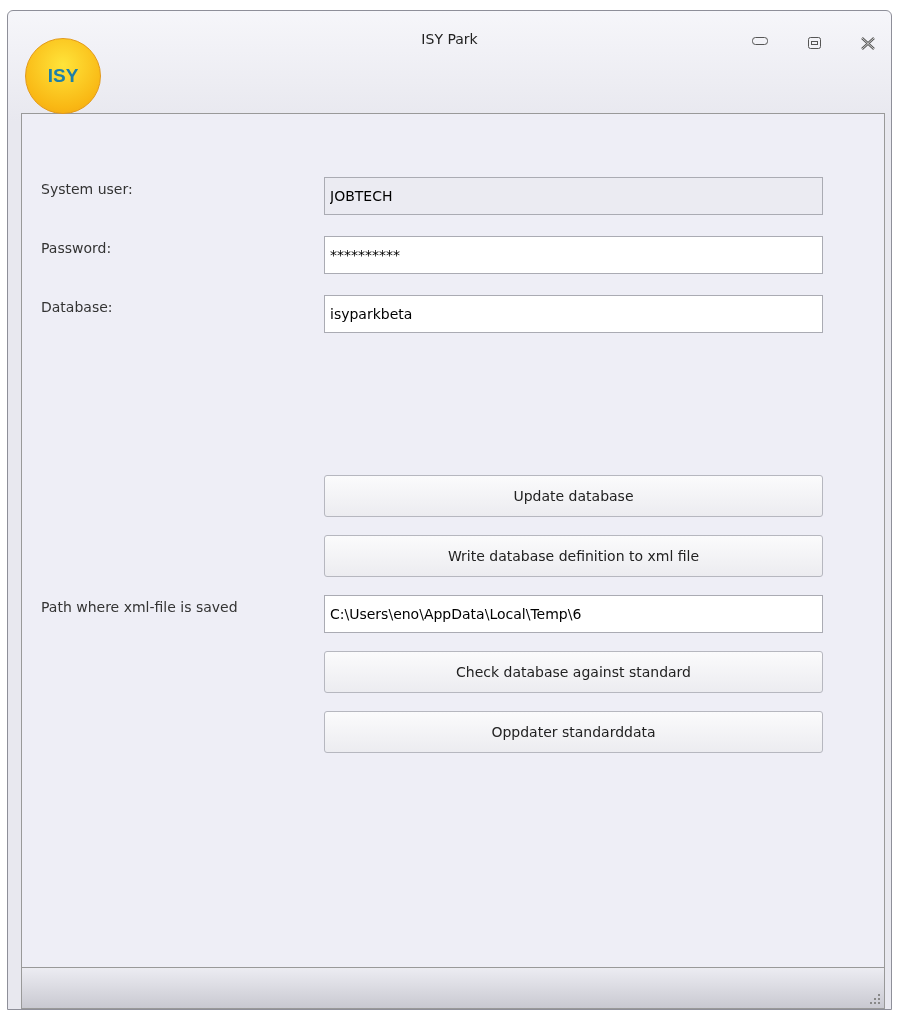 The height and width of the screenshot is (1021, 898). I want to click on text-field: **********, so click(573, 255).